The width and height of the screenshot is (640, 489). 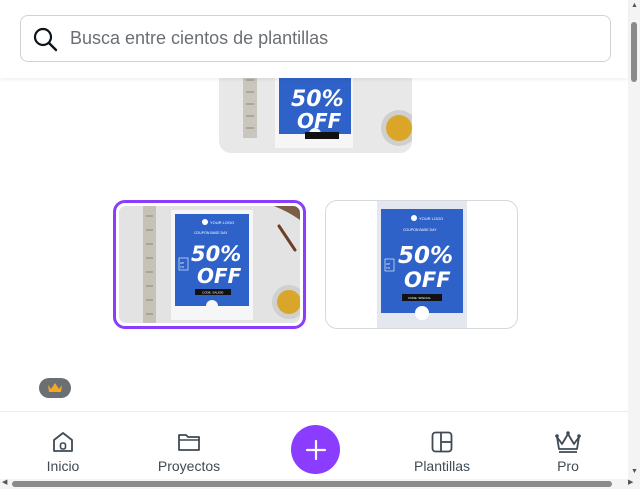 I want to click on home-icon, so click(x=63, y=442).